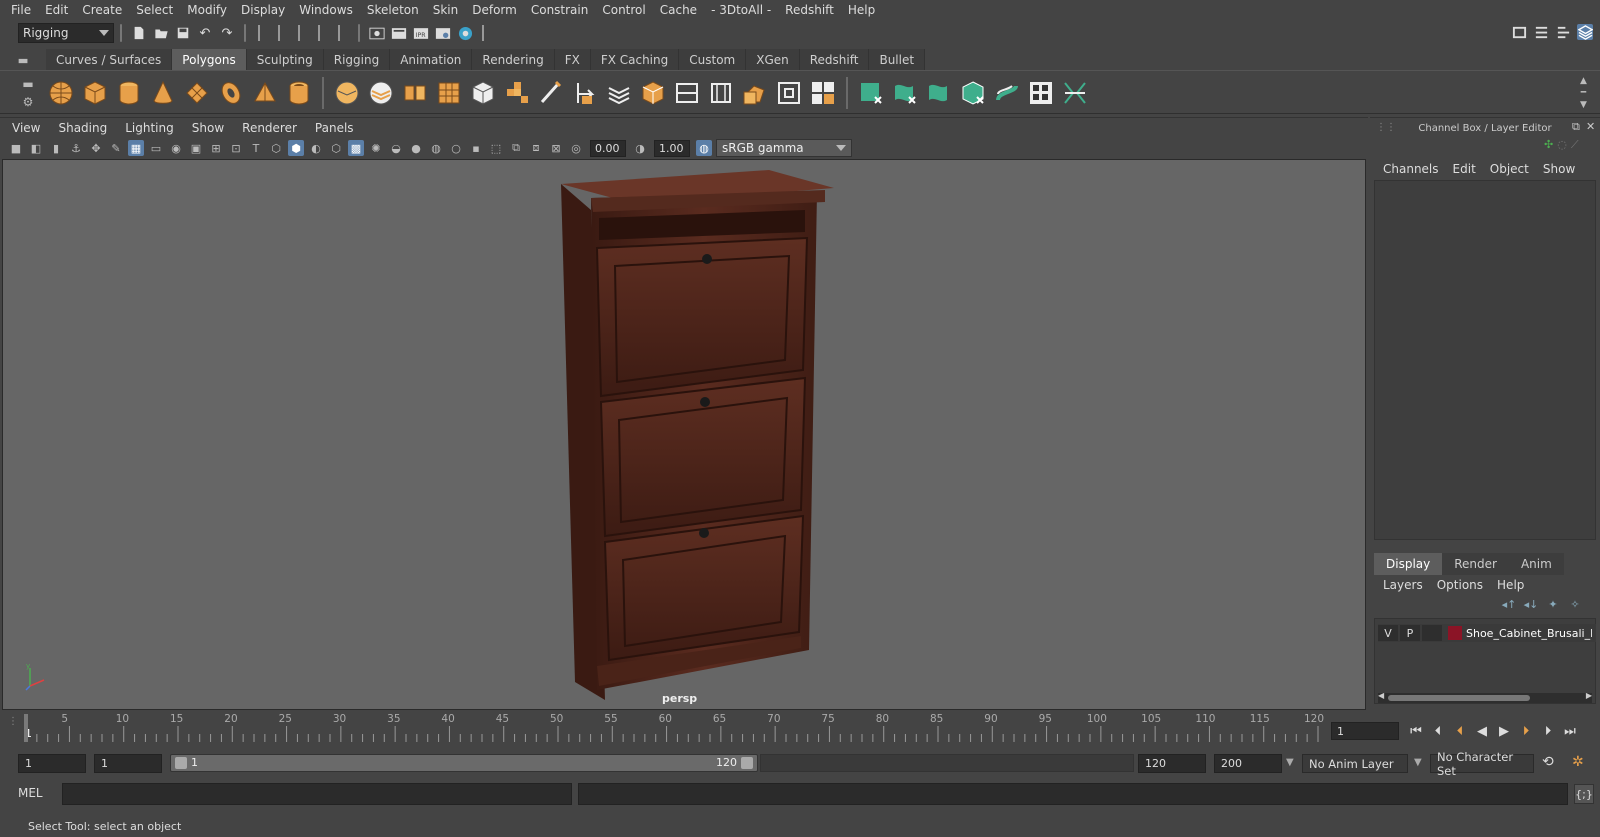 The image size is (1600, 837). I want to click on extrude-icon, so click(653, 93).